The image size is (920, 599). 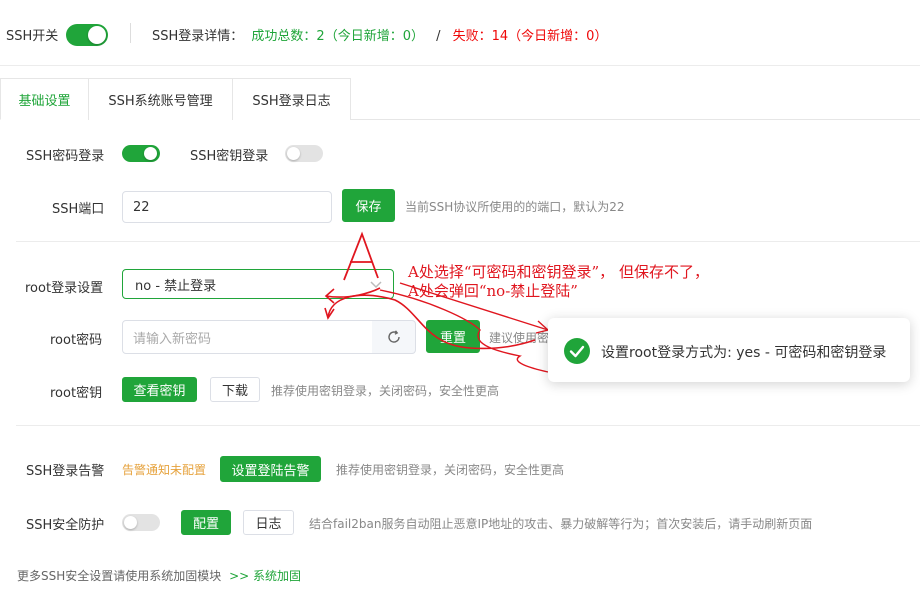 I want to click on set-login-alert-button: 设置登陆告警, so click(x=270, y=469).